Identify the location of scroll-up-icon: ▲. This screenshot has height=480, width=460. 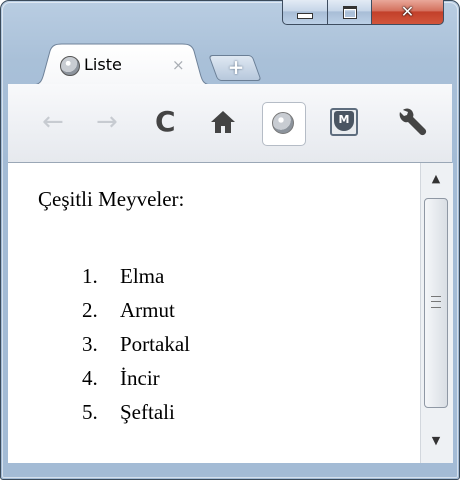
(436, 180).